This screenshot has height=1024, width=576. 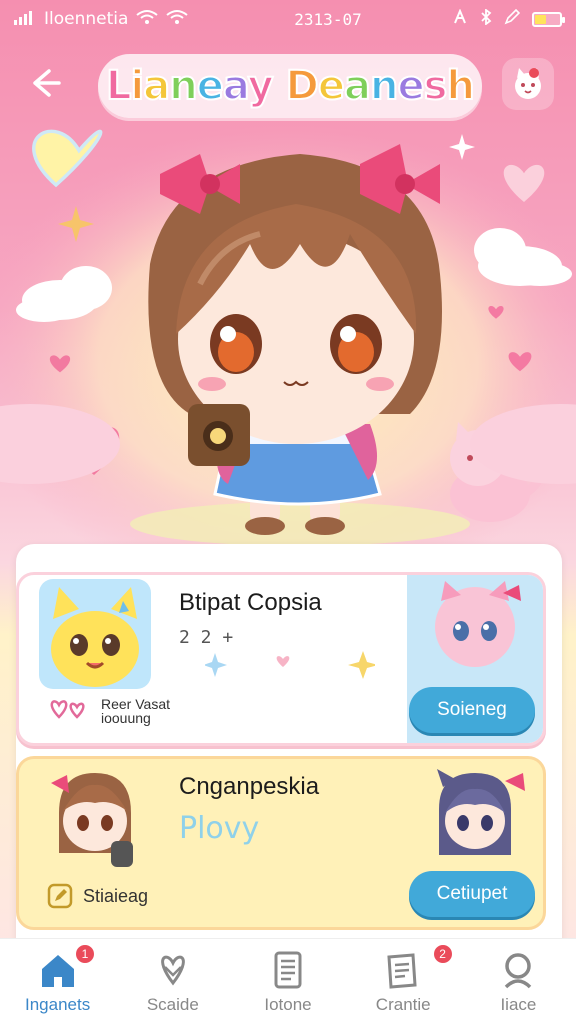 What do you see at coordinates (460, 18) in the screenshot?
I see `alarm-icon` at bounding box center [460, 18].